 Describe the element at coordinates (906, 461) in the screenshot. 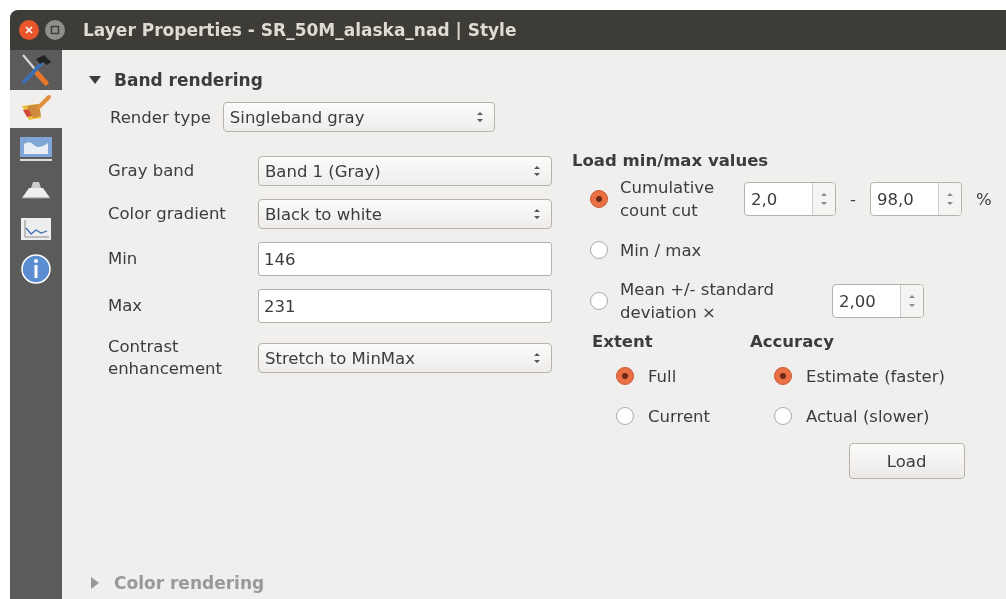

I see `load-button: Load` at that location.